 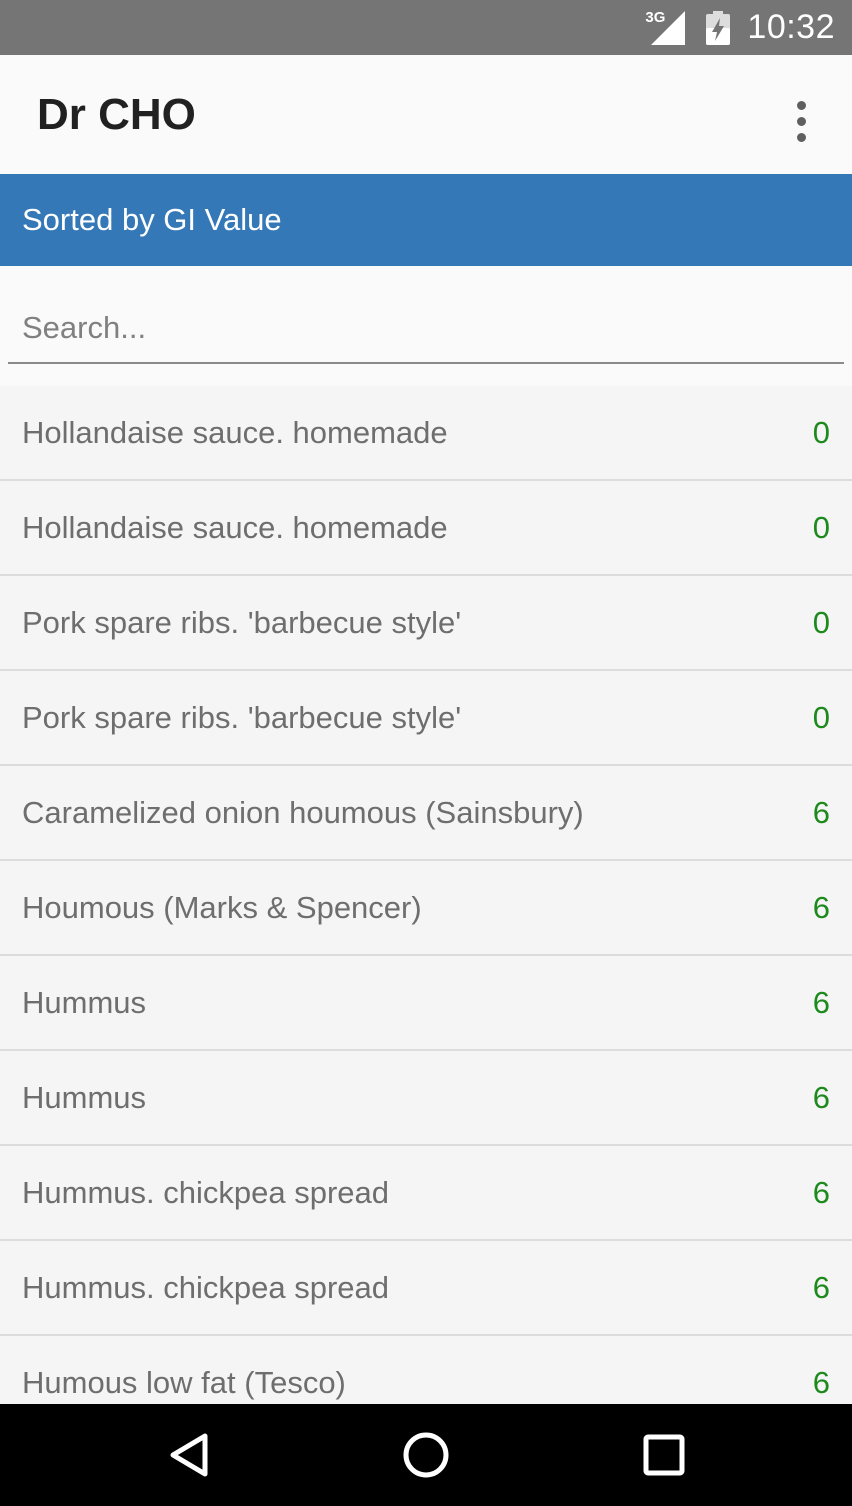 I want to click on list-item: Caramelized onion houmous (Sainsbury) 6, so click(x=426, y=813).